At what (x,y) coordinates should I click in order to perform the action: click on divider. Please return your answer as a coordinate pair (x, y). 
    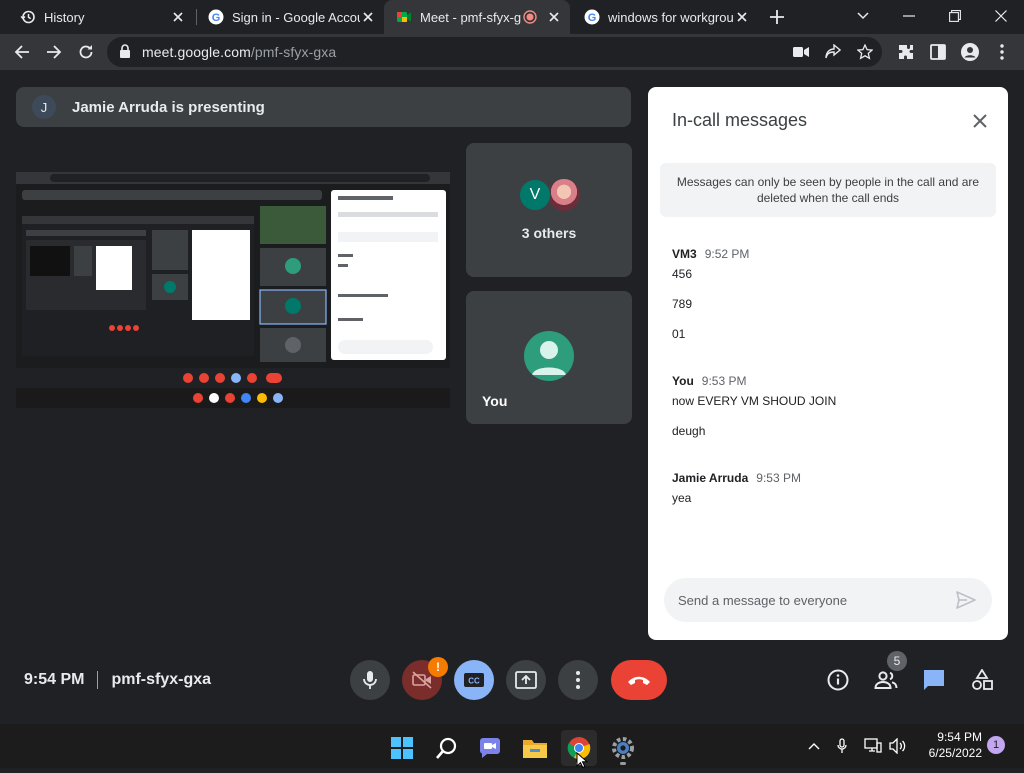
    Looking at the image, I should click on (98, 680).